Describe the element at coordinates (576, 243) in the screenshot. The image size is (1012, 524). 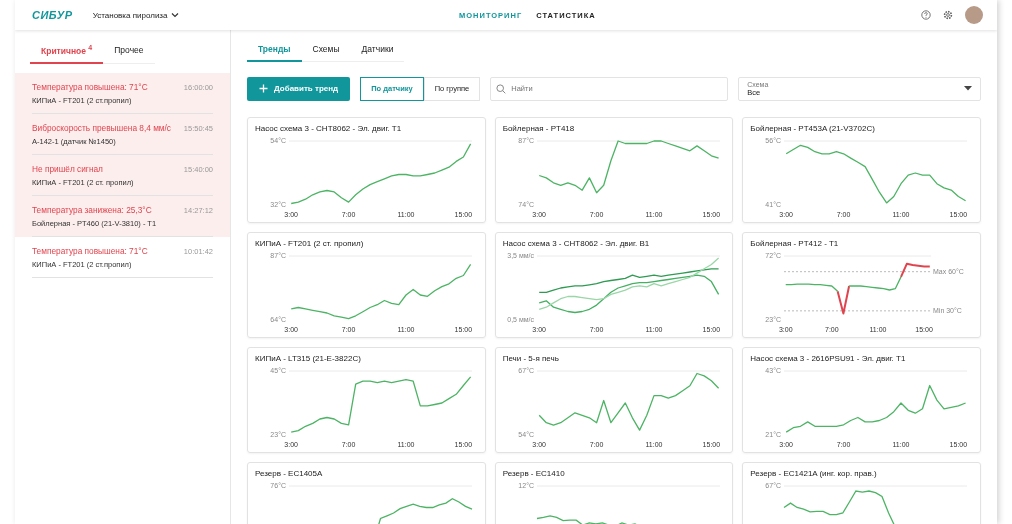
I see `chart-title: Насос схема 3 - CHT8062 - Эл. двиг. B1` at that location.